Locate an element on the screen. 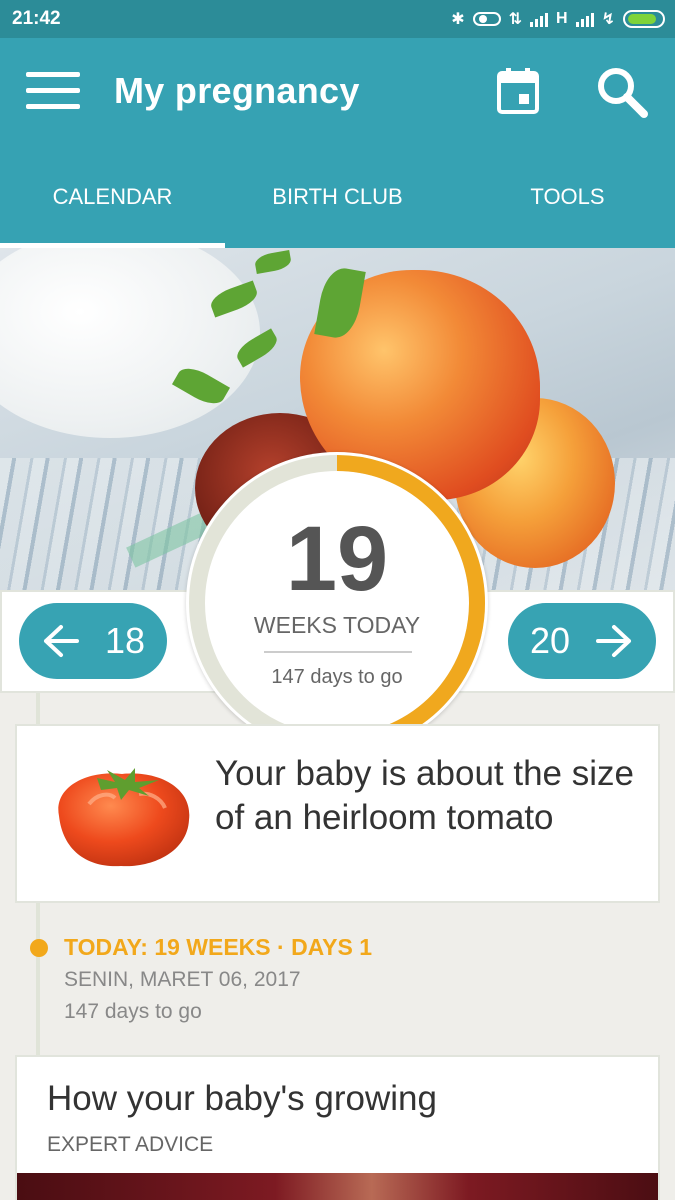 Image resolution: width=675 pixels, height=1200 pixels. arrow-right-icon is located at coordinates (614, 641).